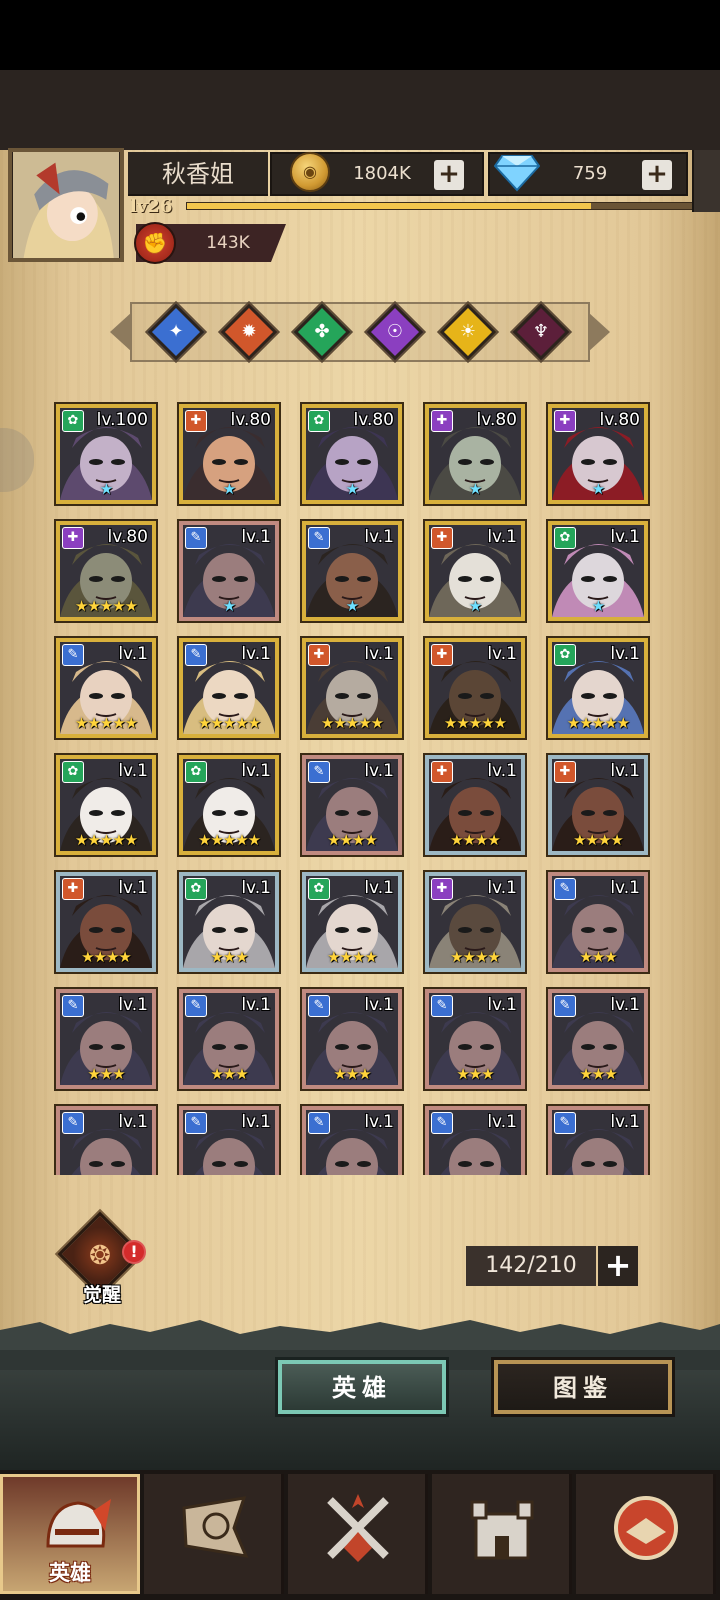 The width and height of the screenshot is (720, 1600). I want to click on faction-filter-nature: ✤, so click(322, 332).